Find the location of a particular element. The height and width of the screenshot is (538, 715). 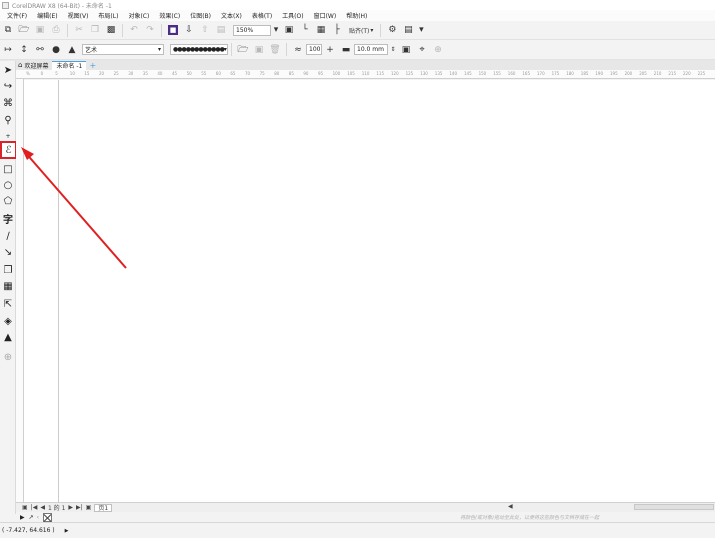

ruler-tick-label: 145 is located at coordinates (468, 73).